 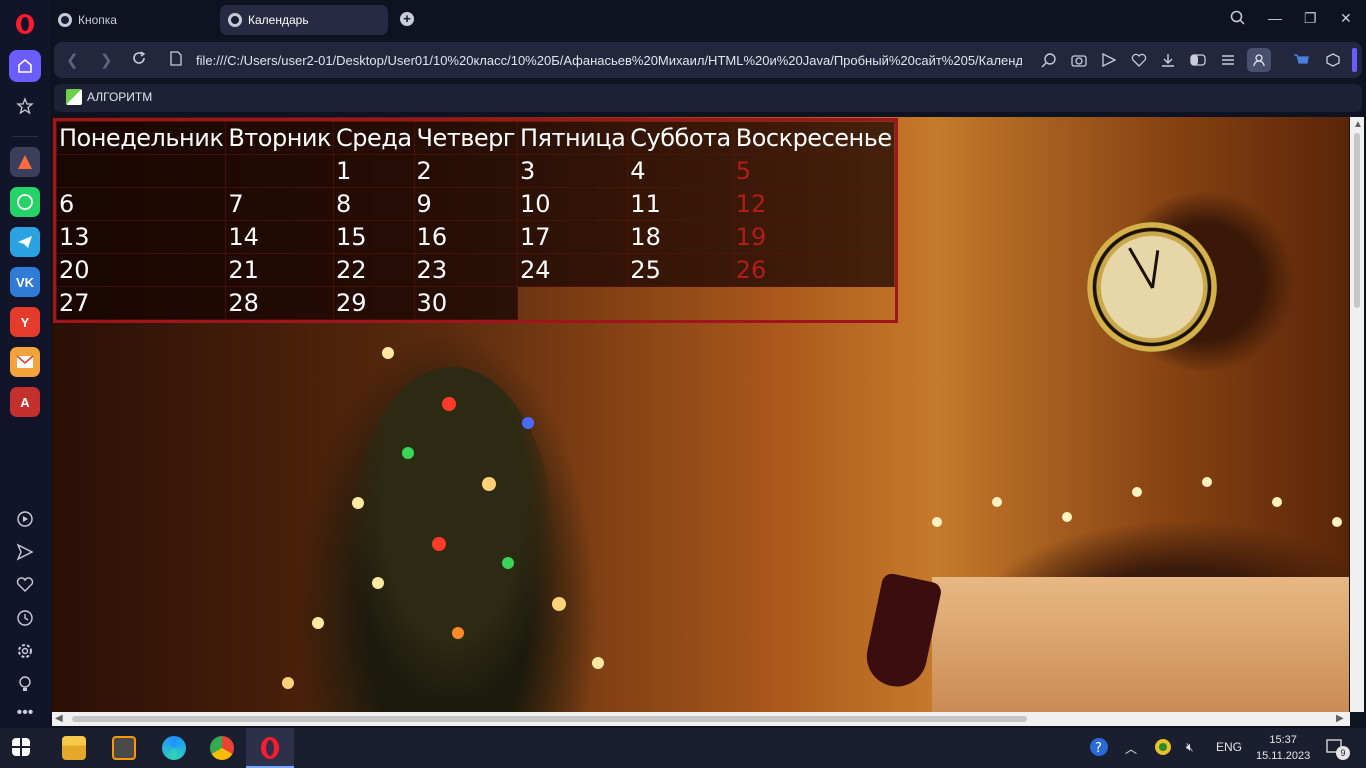 I want to click on day-cell: 23, so click(x=466, y=270).